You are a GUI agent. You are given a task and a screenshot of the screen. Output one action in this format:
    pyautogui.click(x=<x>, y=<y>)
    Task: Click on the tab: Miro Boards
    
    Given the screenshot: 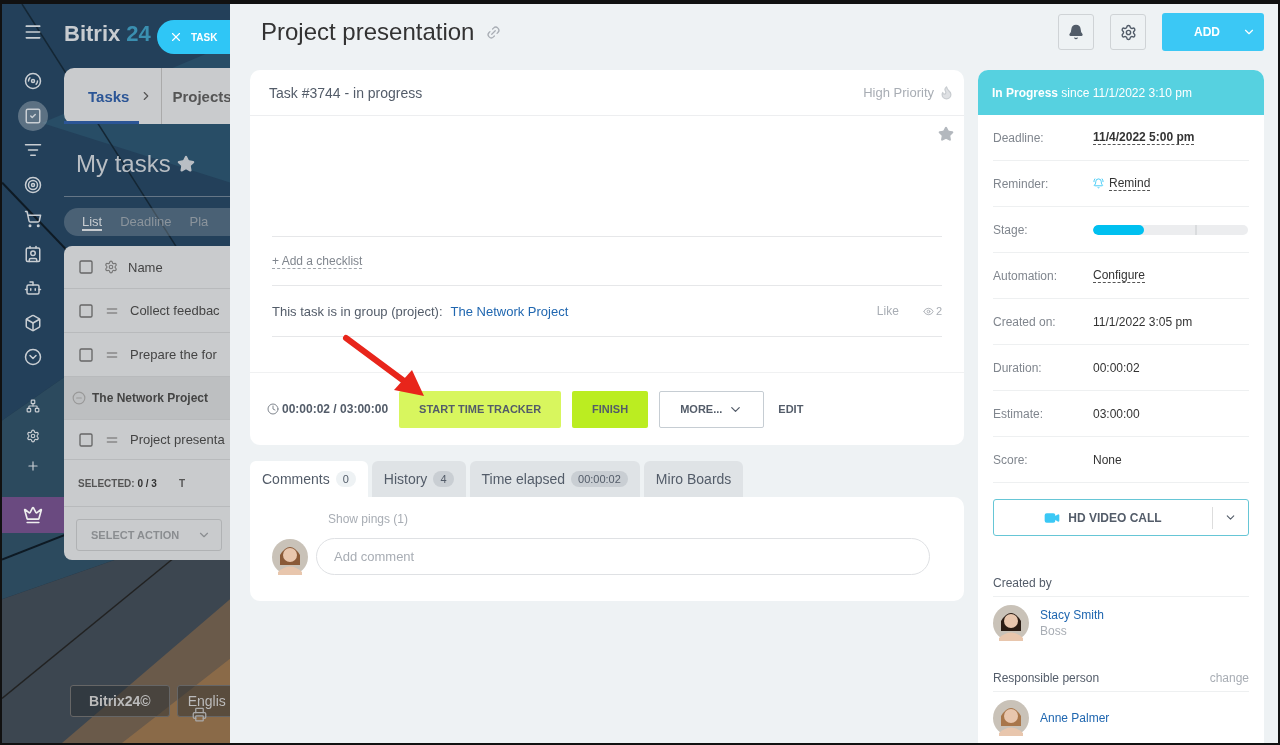 What is the action you would take?
    pyautogui.click(x=693, y=479)
    